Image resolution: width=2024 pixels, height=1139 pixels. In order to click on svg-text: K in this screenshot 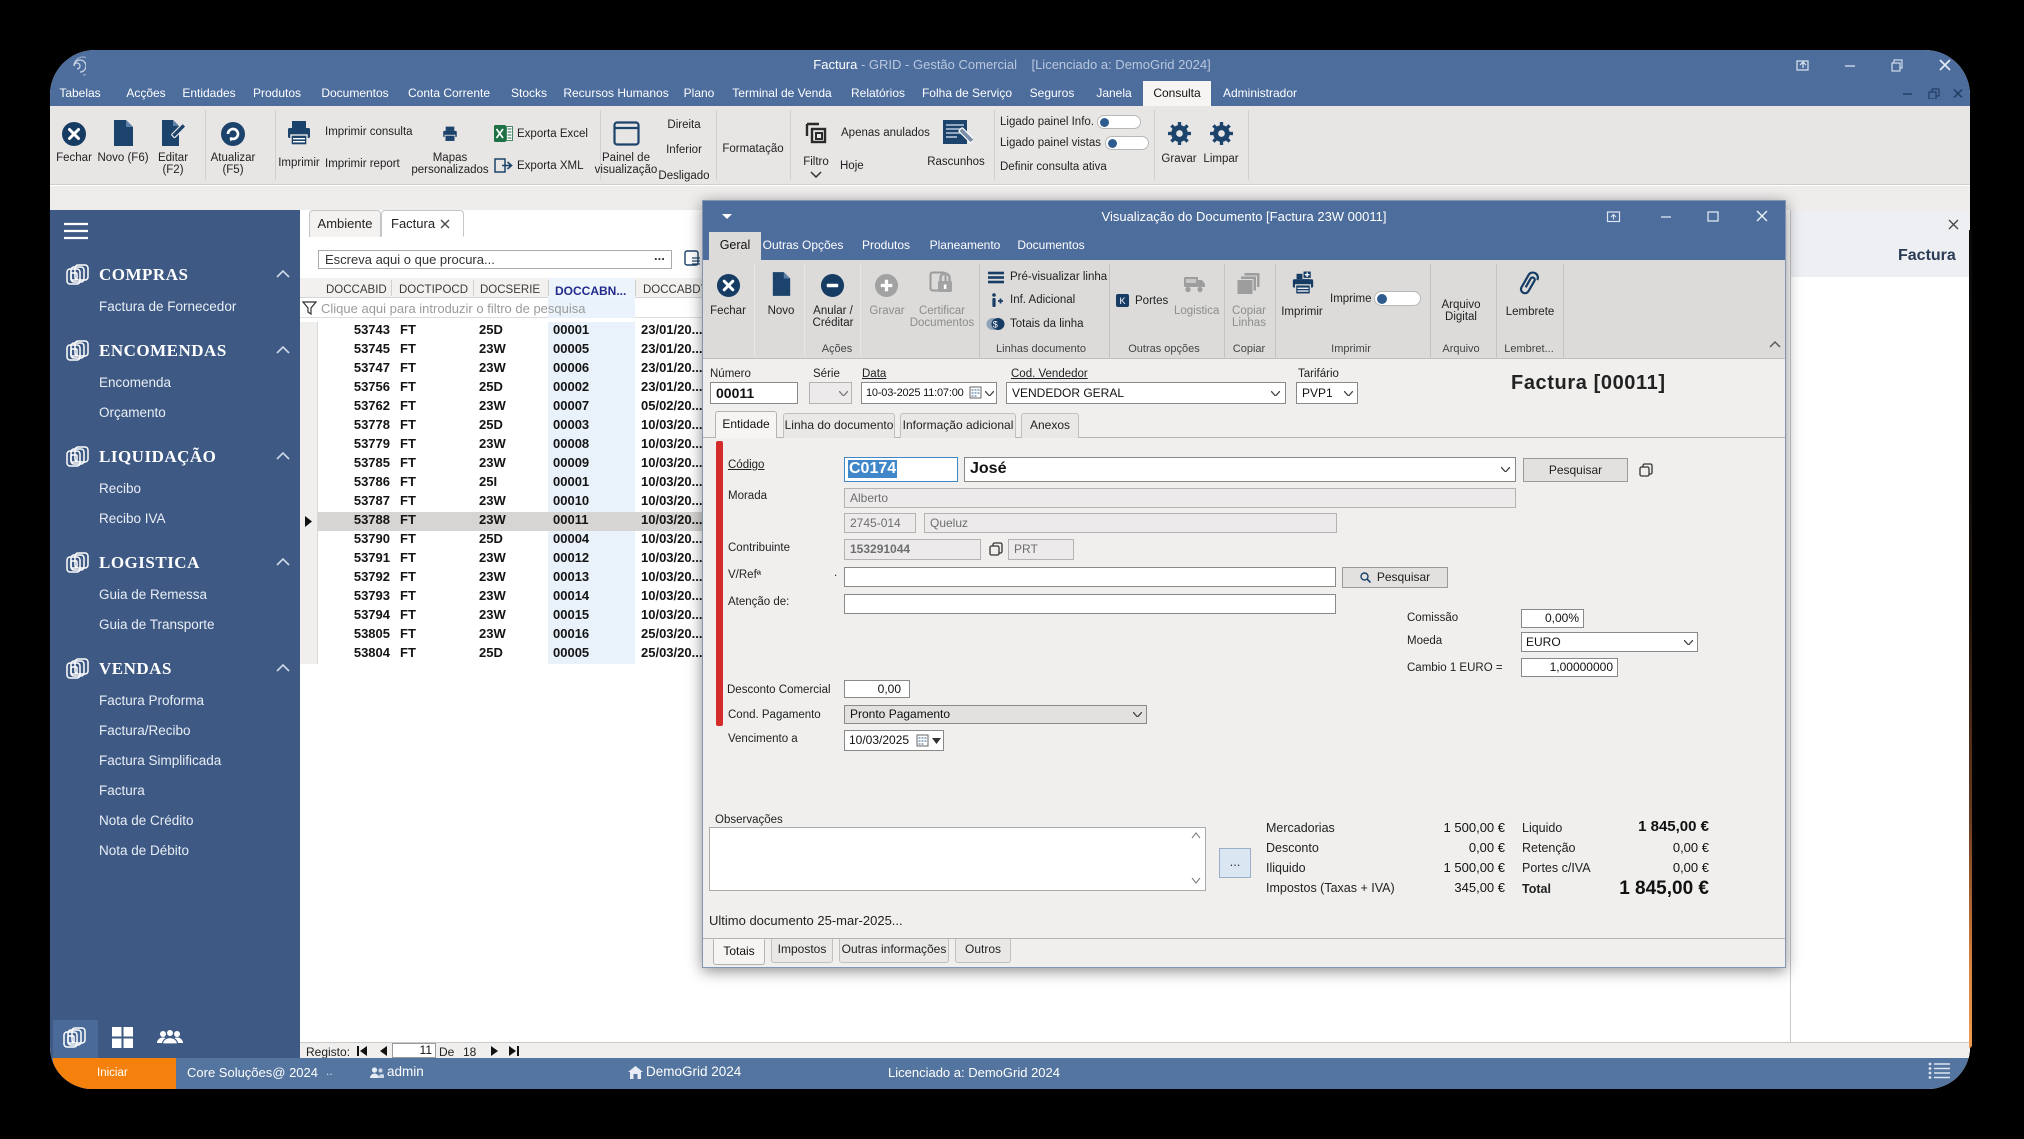, I will do `click(1122, 301)`.